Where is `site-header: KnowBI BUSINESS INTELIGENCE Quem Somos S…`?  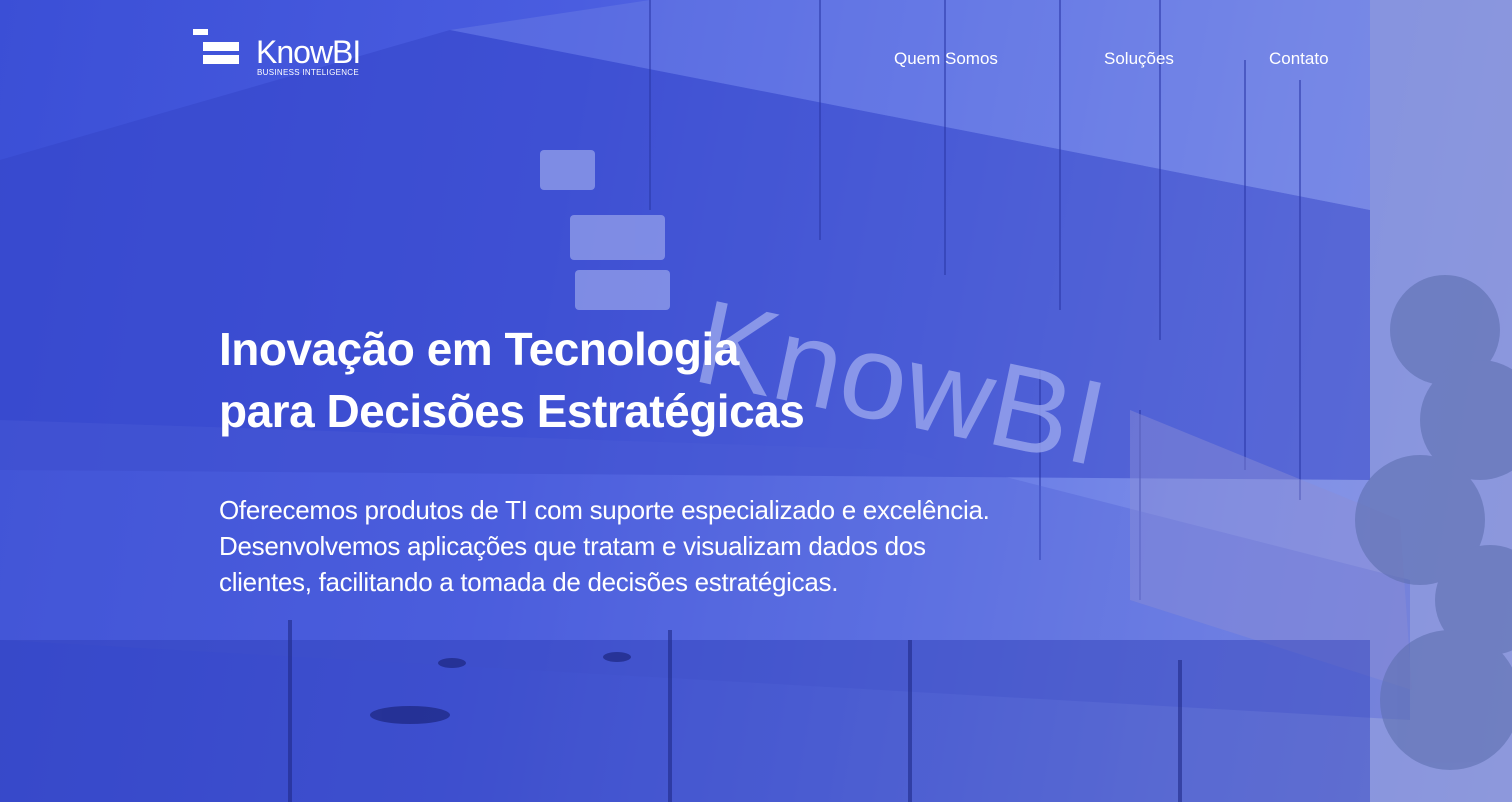 site-header: KnowBI BUSINESS INTELIGENCE Quem Somos S… is located at coordinates (756, 55).